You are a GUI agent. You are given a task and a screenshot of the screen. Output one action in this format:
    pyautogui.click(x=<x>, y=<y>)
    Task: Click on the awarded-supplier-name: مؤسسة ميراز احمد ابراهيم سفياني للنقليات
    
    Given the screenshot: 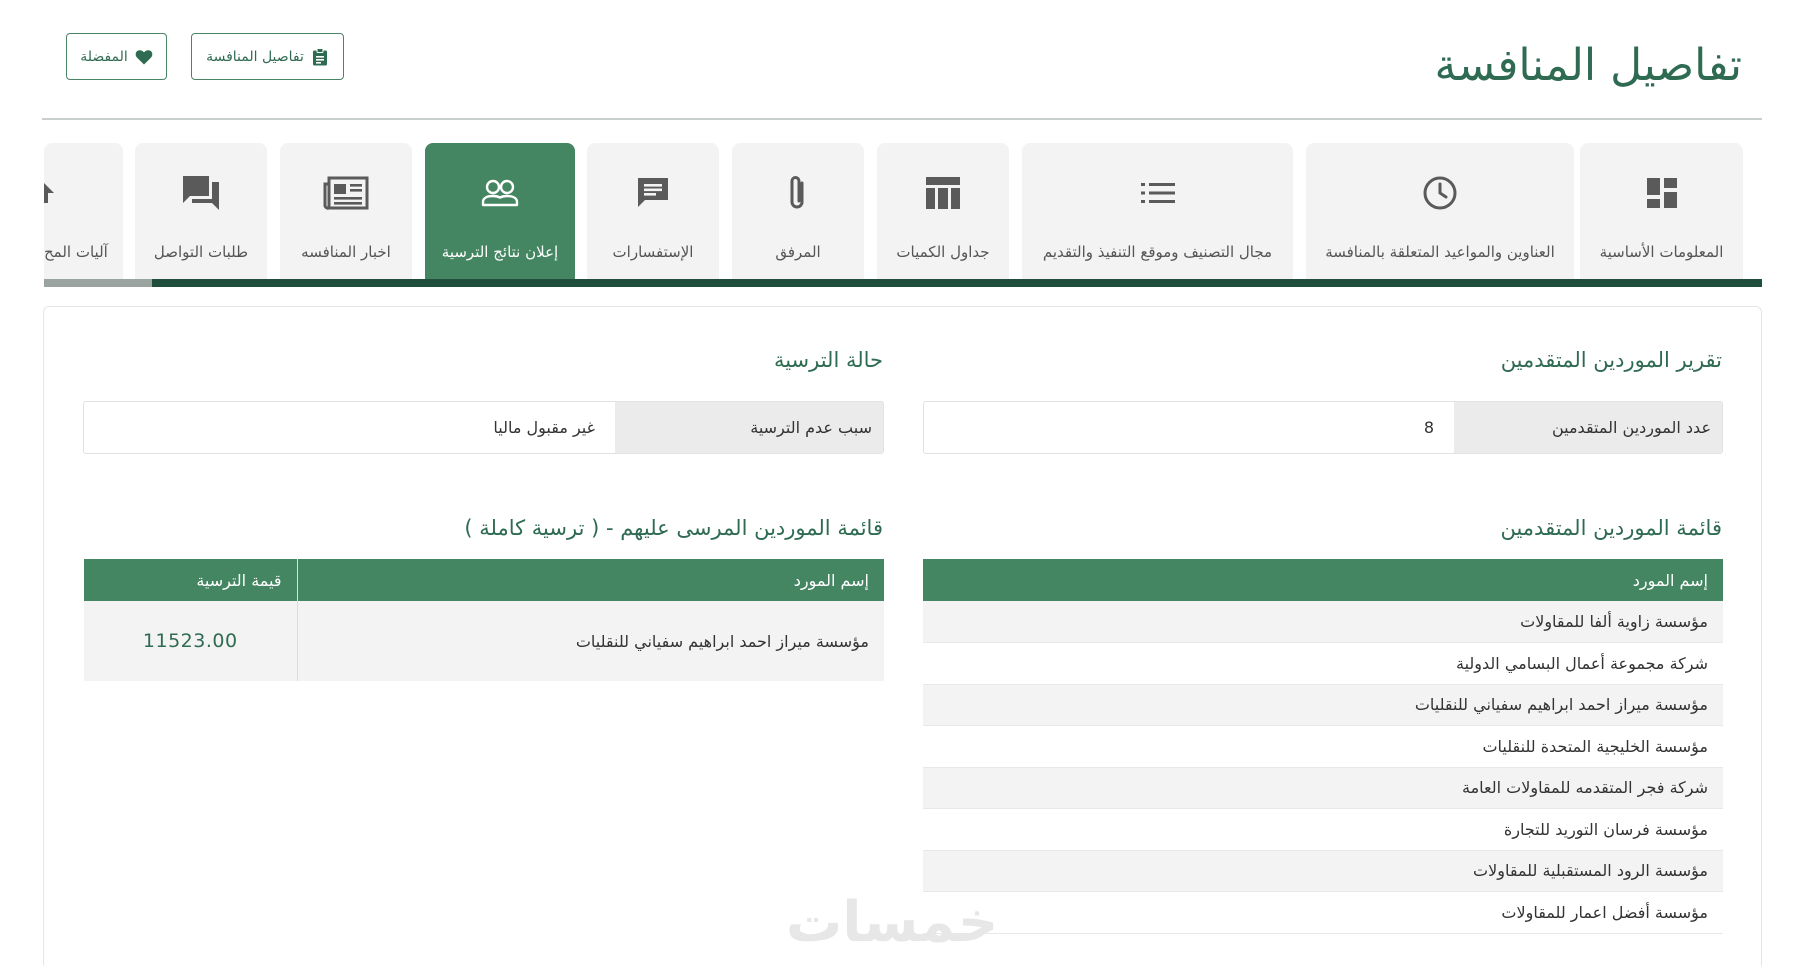 What is the action you would take?
    pyautogui.click(x=590, y=641)
    